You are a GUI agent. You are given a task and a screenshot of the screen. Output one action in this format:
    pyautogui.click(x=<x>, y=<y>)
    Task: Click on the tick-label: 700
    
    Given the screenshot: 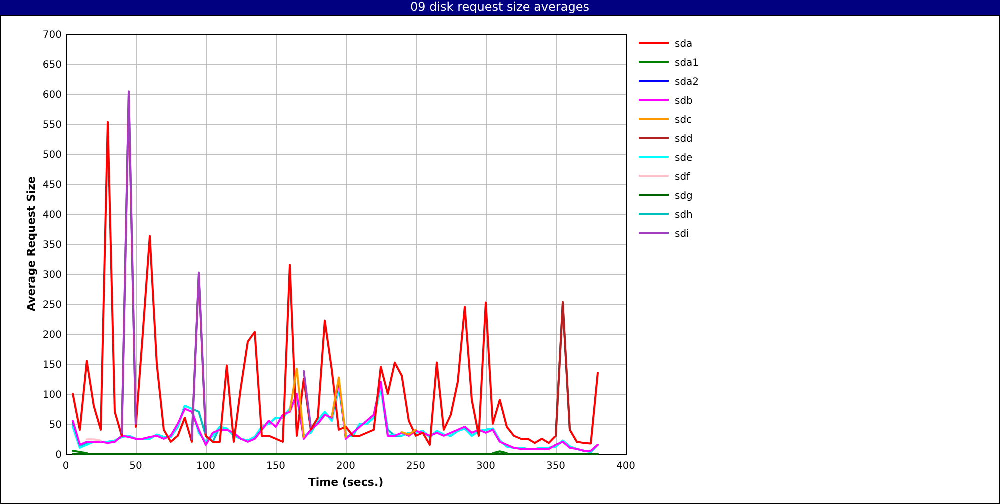 What is the action you would take?
    pyautogui.click(x=52, y=35)
    